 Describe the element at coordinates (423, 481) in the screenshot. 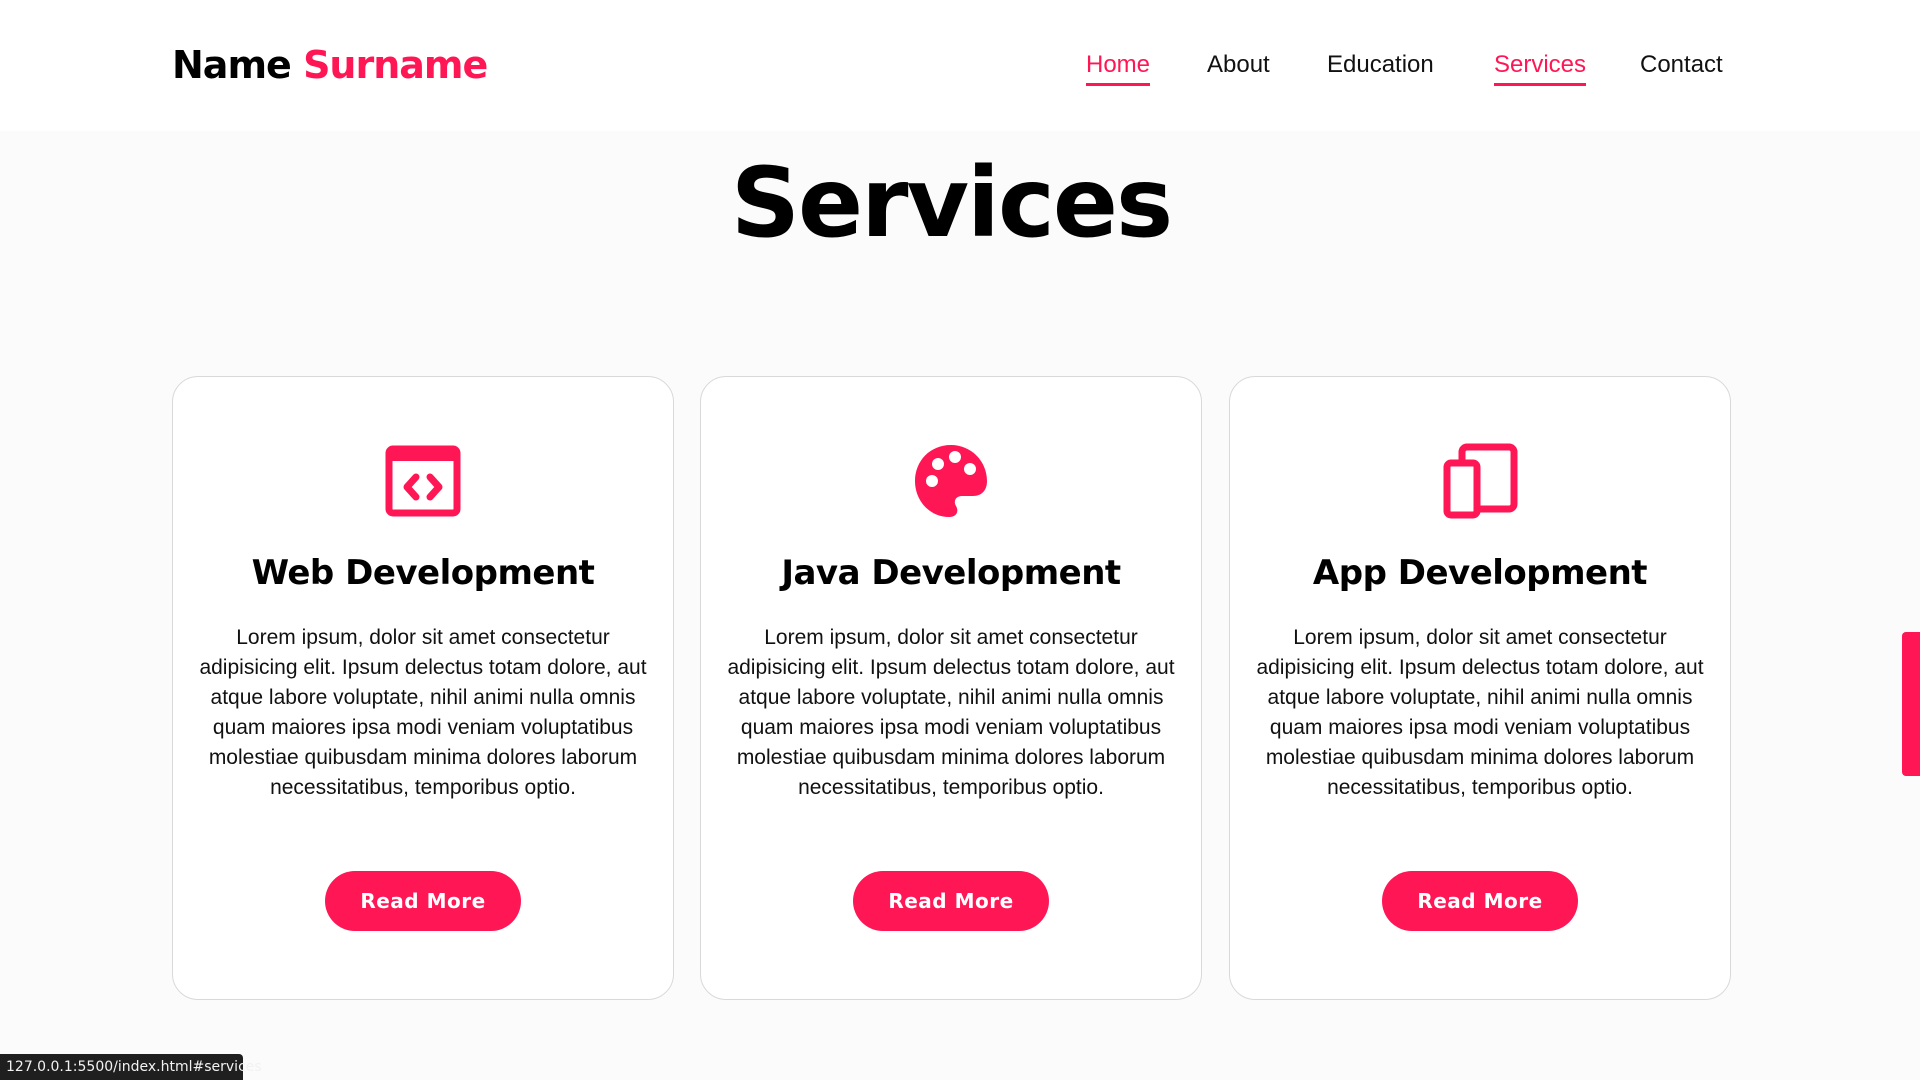

I see `code-window-icon` at that location.